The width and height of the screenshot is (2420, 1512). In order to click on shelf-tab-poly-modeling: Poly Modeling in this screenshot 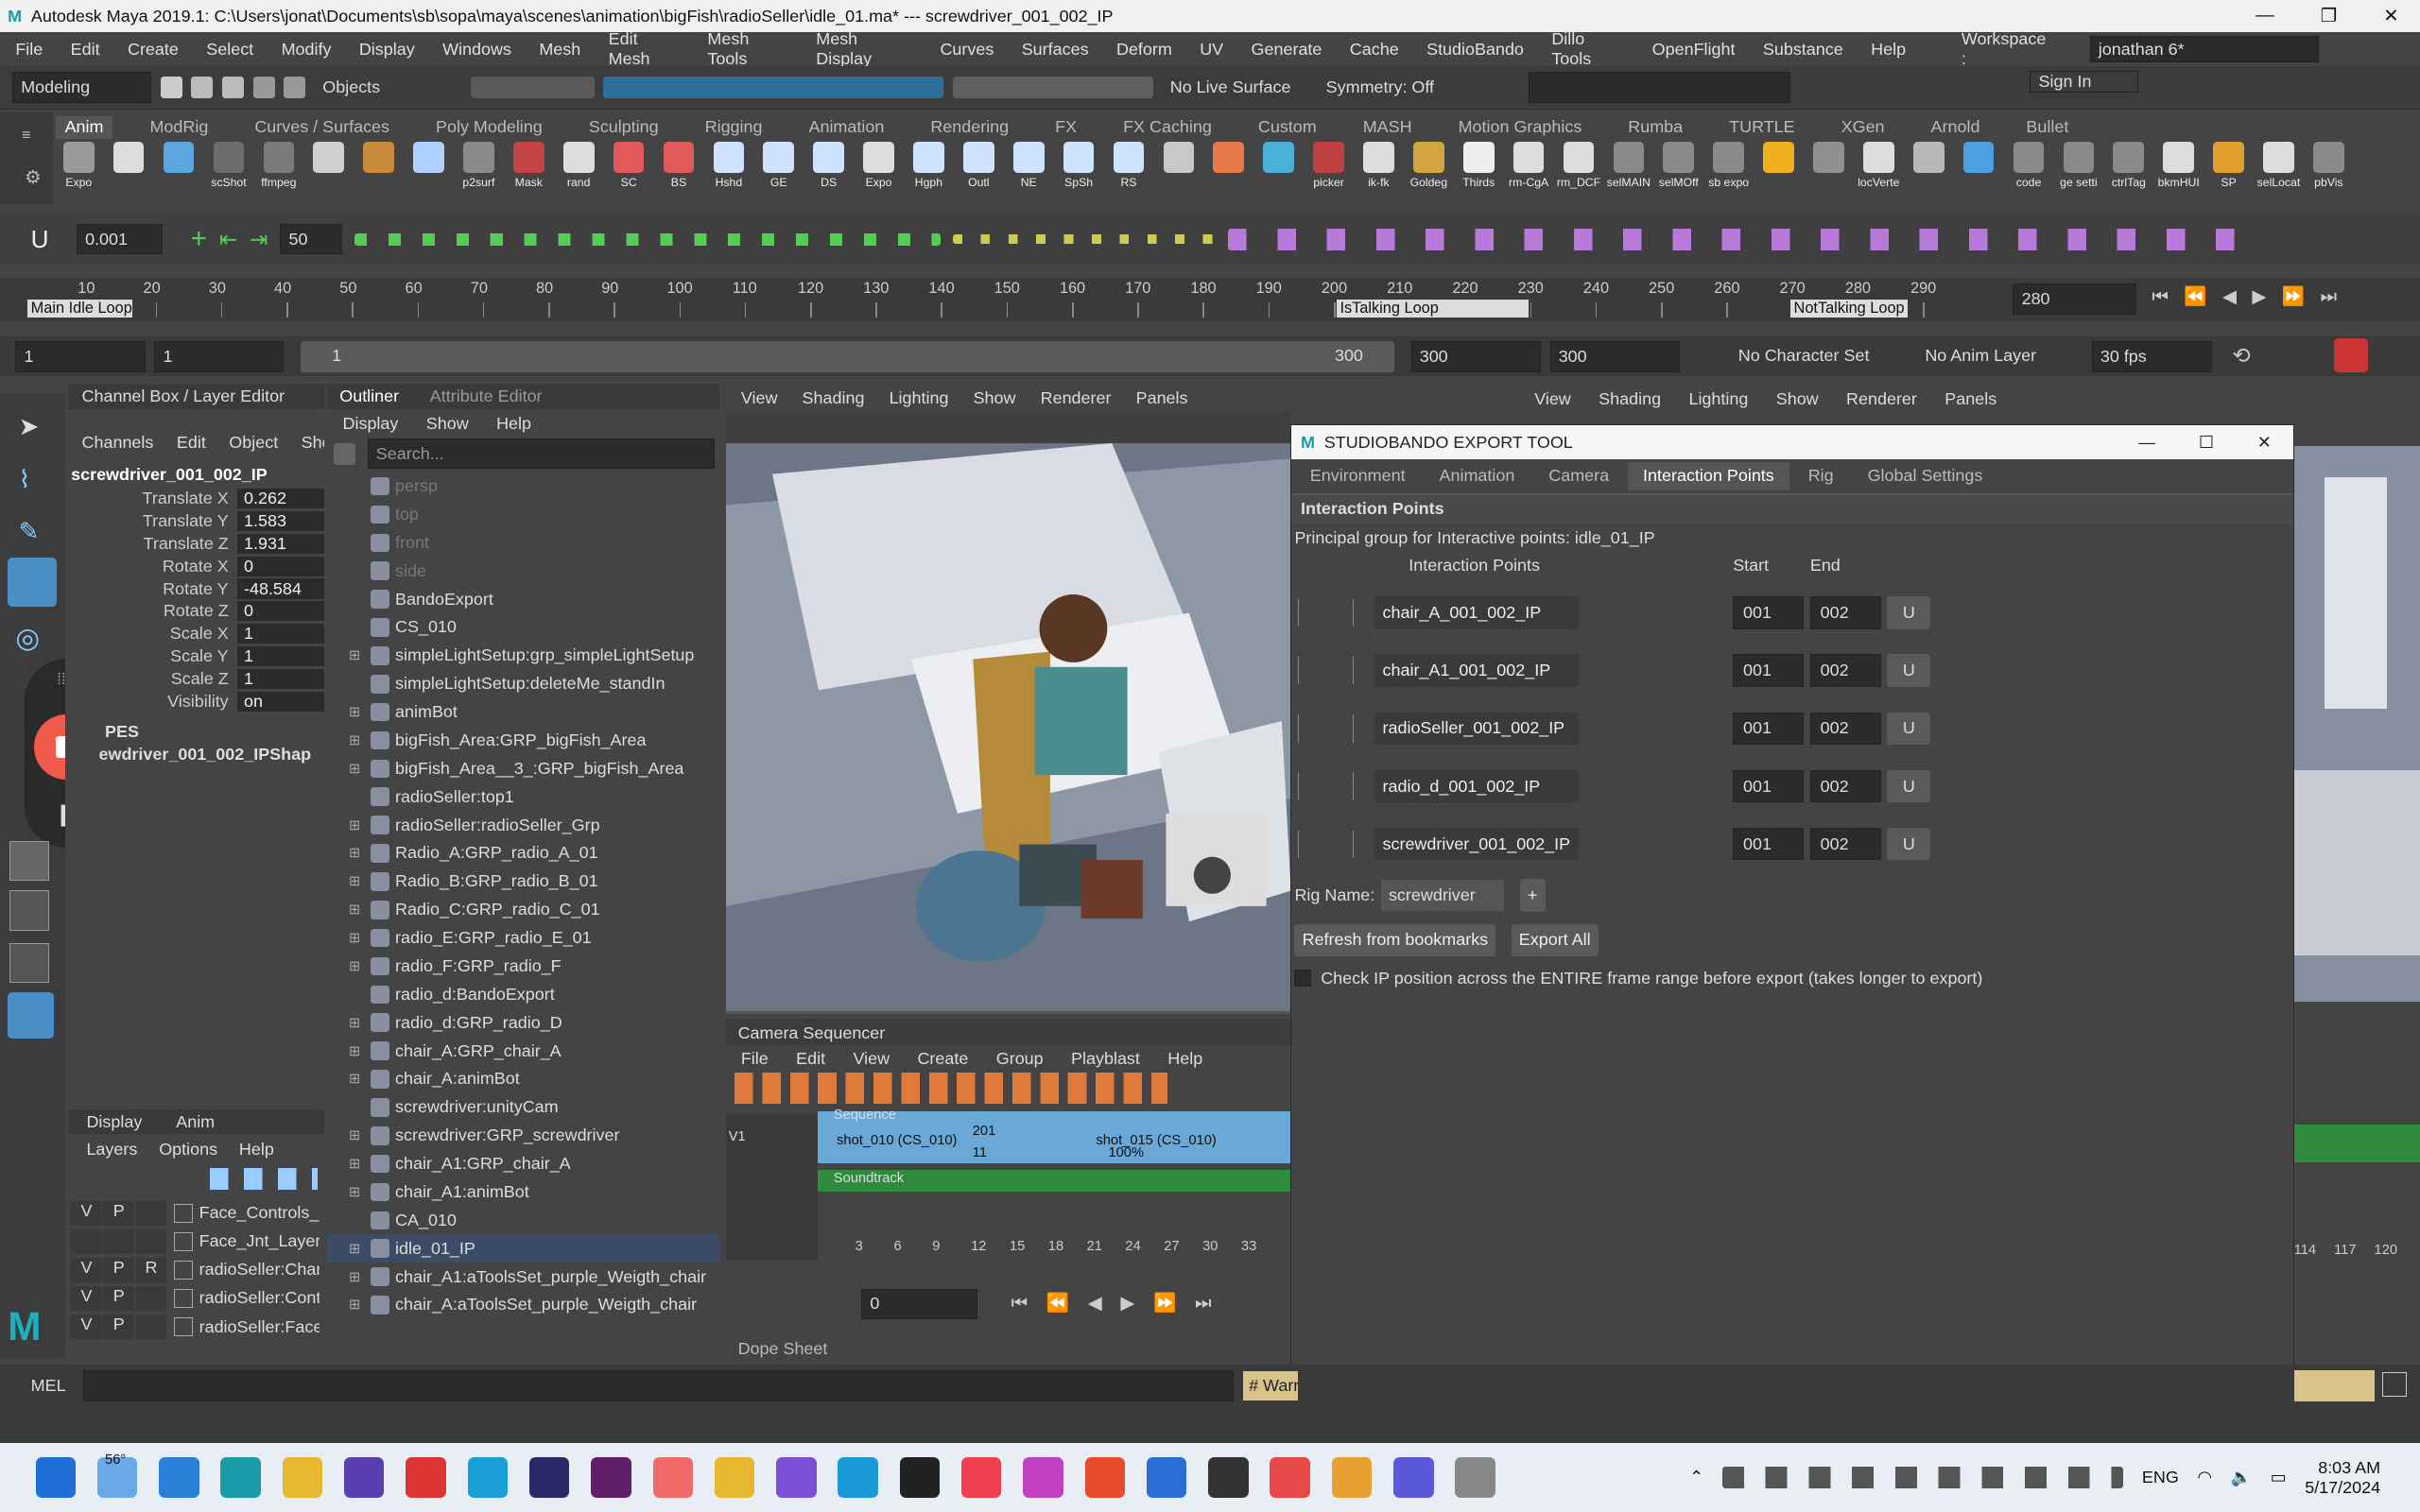, I will do `click(488, 127)`.